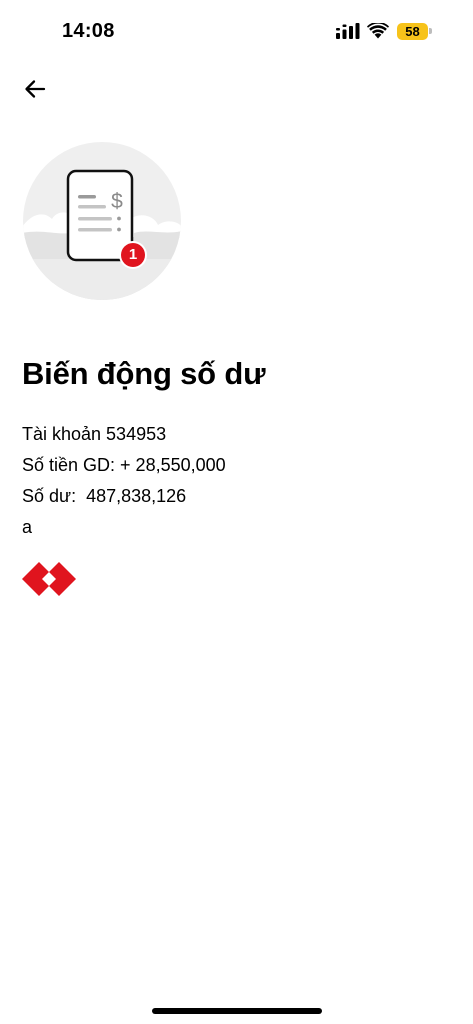 The image size is (473, 1024). I want to click on back-button, so click(35, 89).